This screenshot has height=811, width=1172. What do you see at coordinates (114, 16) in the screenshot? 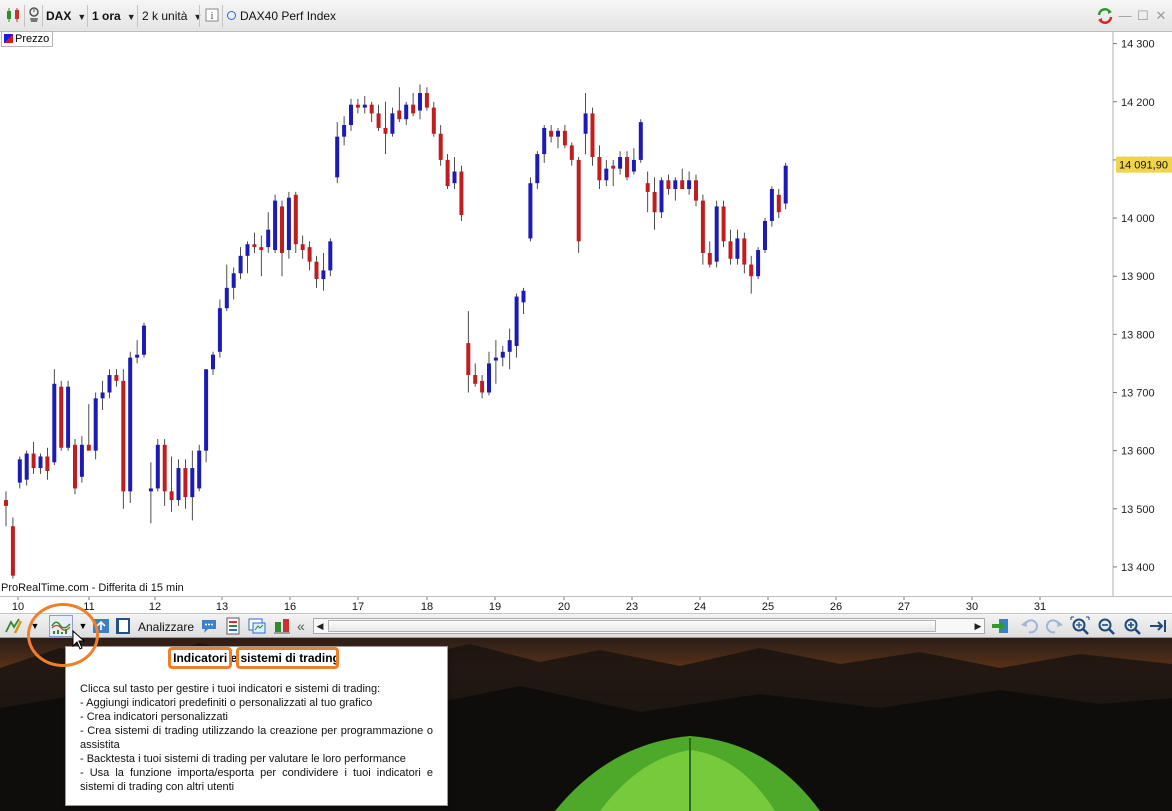
I see `timeframe-selector: 1 ora ▼` at bounding box center [114, 16].